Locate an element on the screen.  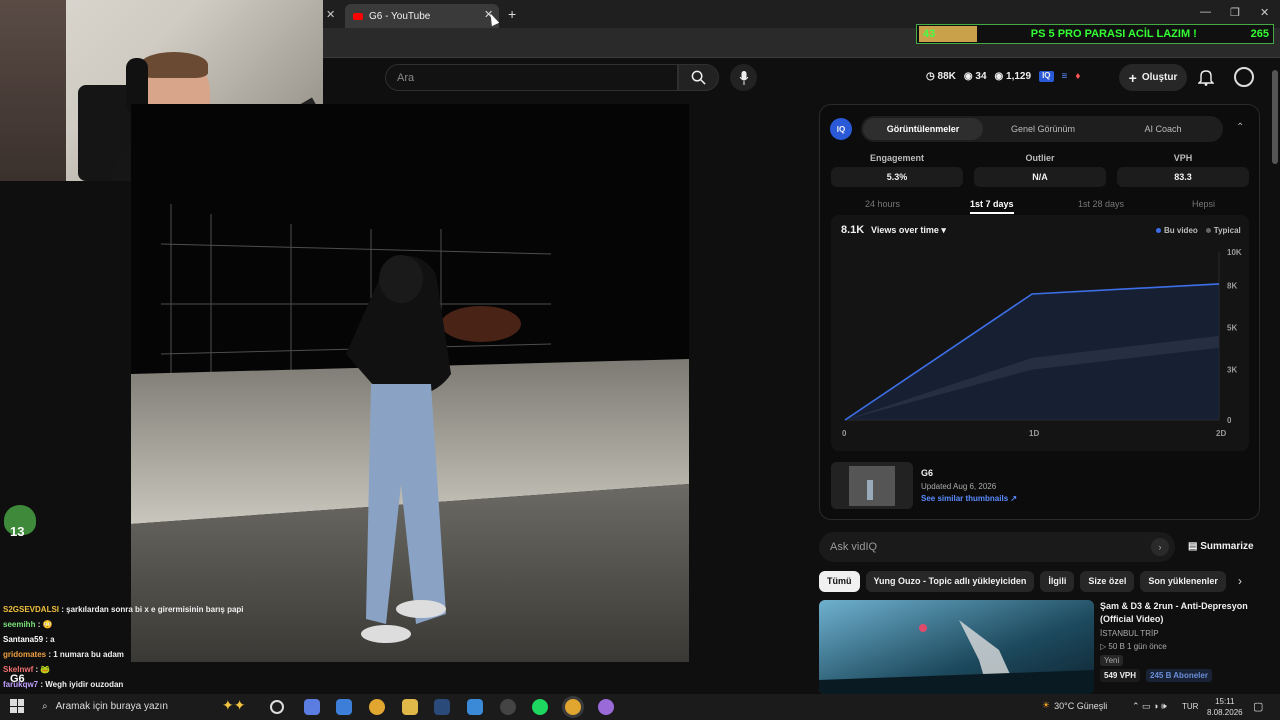
chevron-down-icon: ▾ is located at coordinates (943, 230).